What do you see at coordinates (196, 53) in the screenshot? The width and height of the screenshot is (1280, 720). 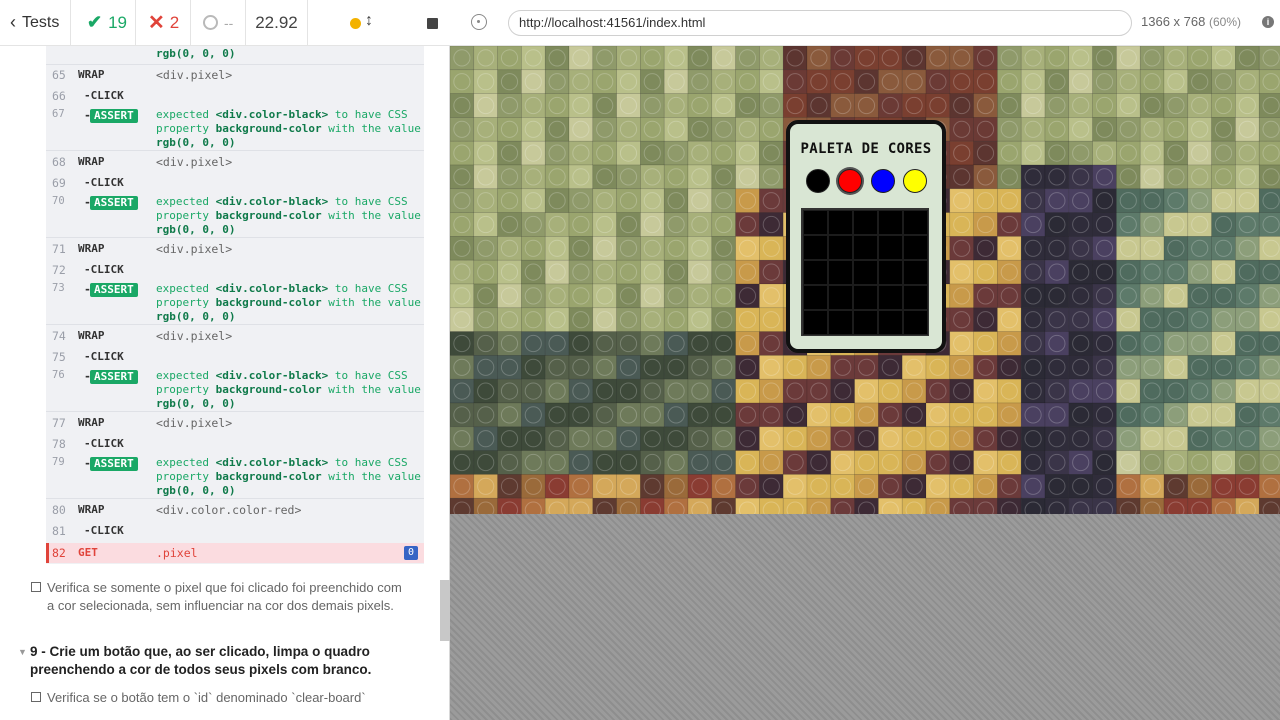 I see `assert-value: rgb(0, 0, 0)` at bounding box center [196, 53].